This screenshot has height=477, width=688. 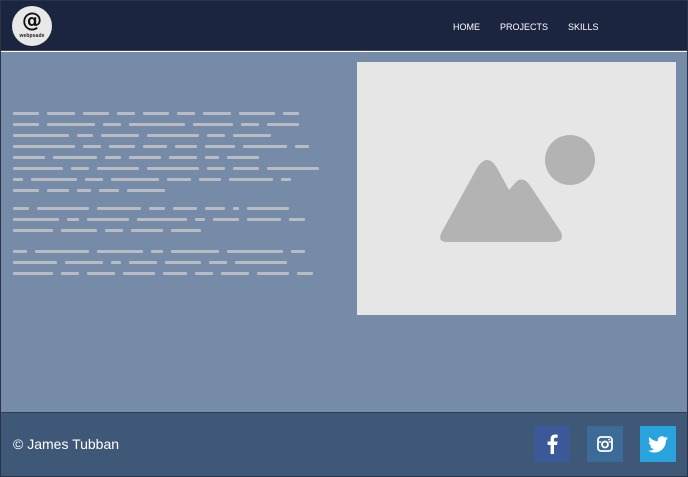 What do you see at coordinates (524, 27) in the screenshot?
I see `nav-projects-link: PROJECTS` at bounding box center [524, 27].